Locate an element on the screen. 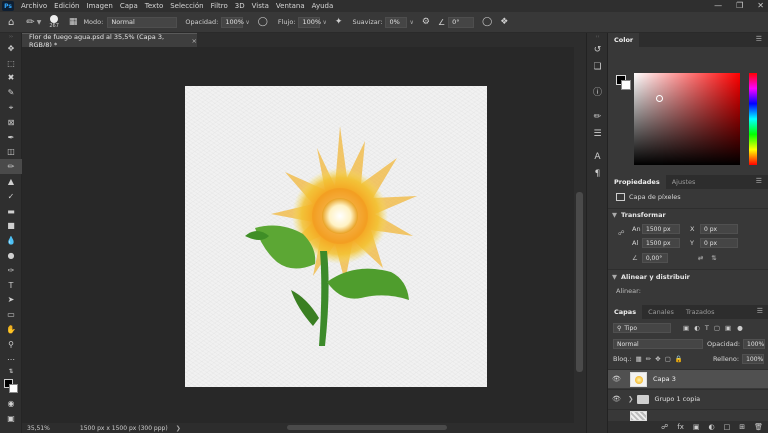  menu-texto: Texto is located at coordinates (154, 6).